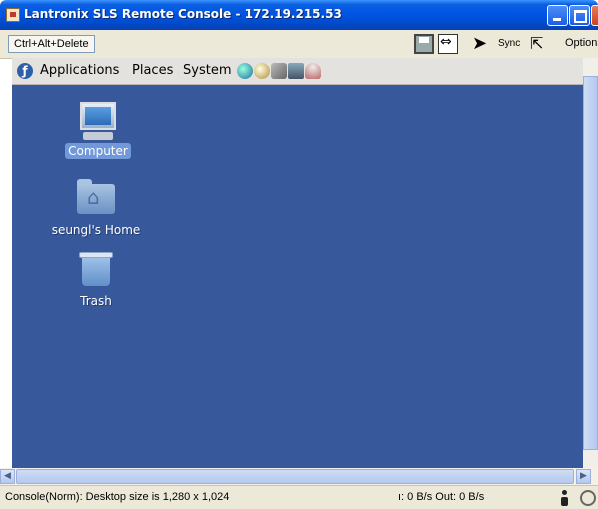 The height and width of the screenshot is (509, 598). I want to click on scroll-right-arrow-icon: ▶, so click(583, 476).